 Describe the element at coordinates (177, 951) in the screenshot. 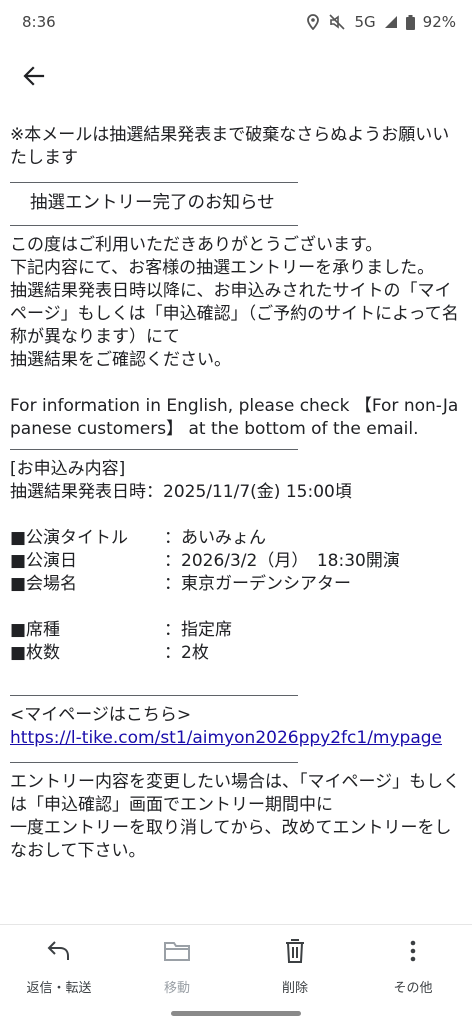

I see `folder-icon` at that location.